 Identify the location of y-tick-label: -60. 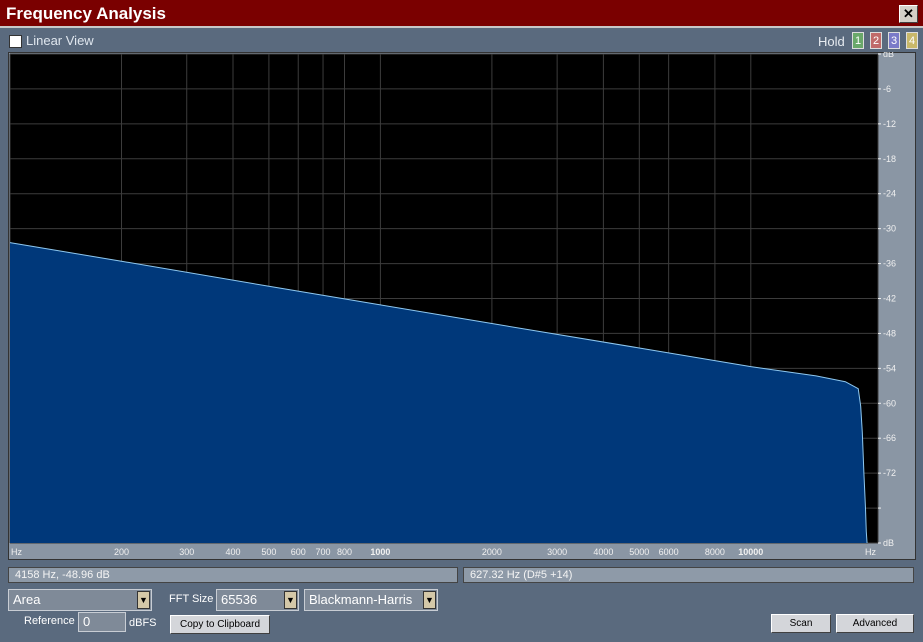
(889, 403).